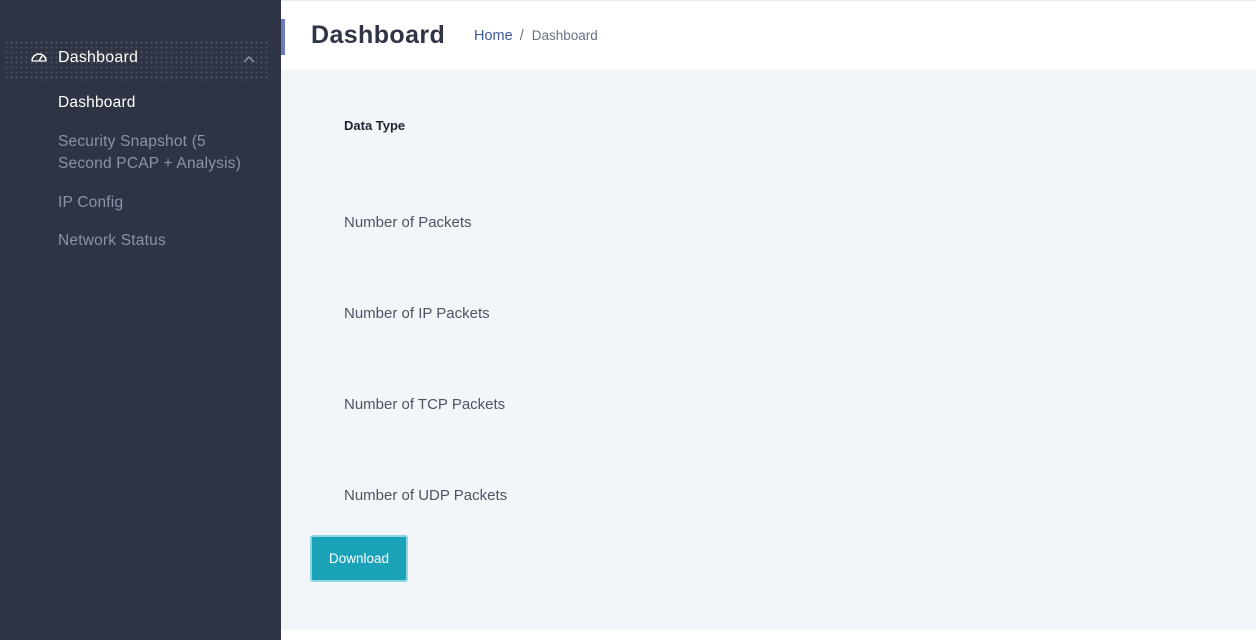 This screenshot has height=640, width=1256. Describe the element at coordinates (359, 558) in the screenshot. I see `download-button: Download` at that location.